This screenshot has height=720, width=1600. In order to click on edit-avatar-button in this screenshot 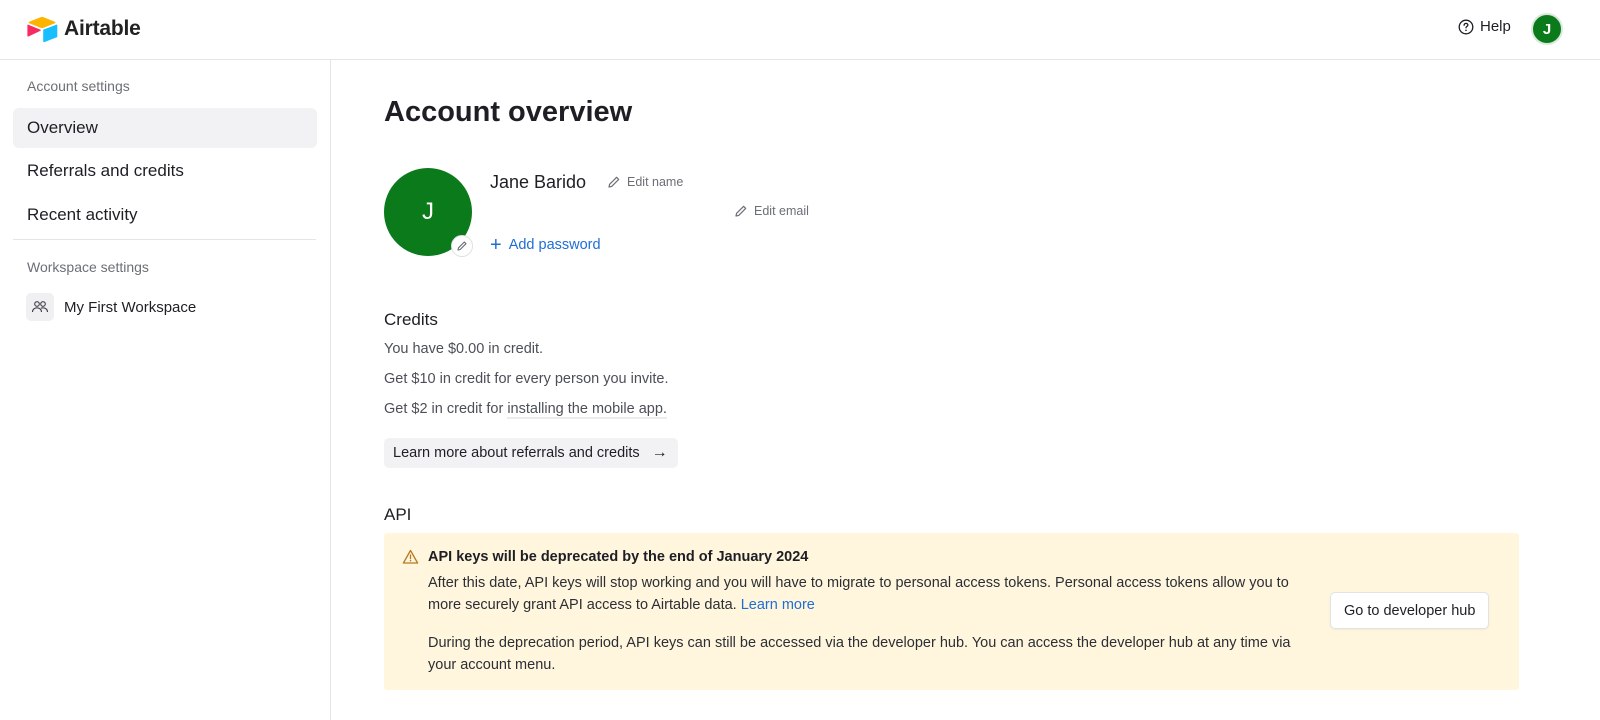, I will do `click(462, 246)`.